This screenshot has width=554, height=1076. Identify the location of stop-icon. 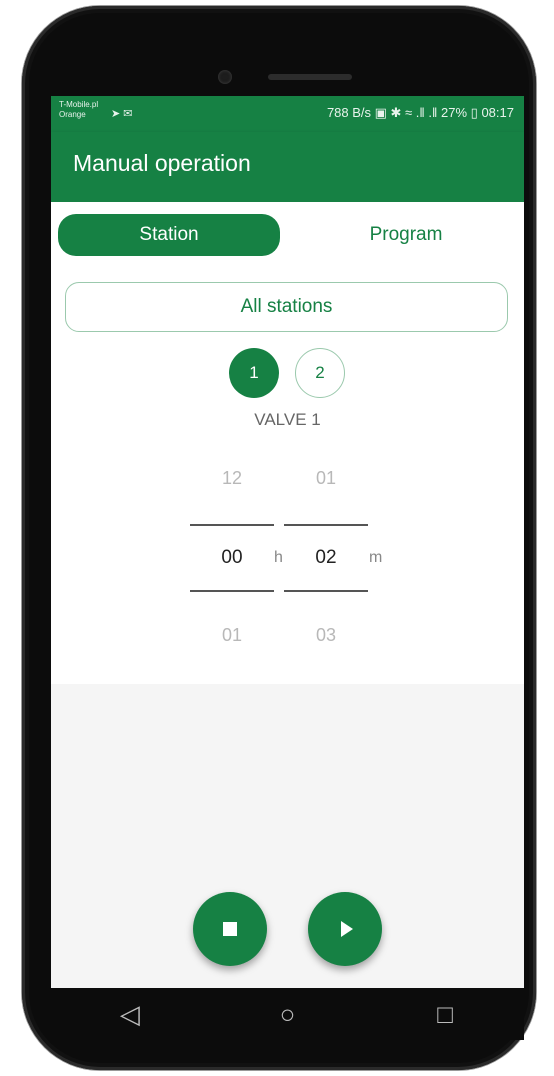
(230, 929).